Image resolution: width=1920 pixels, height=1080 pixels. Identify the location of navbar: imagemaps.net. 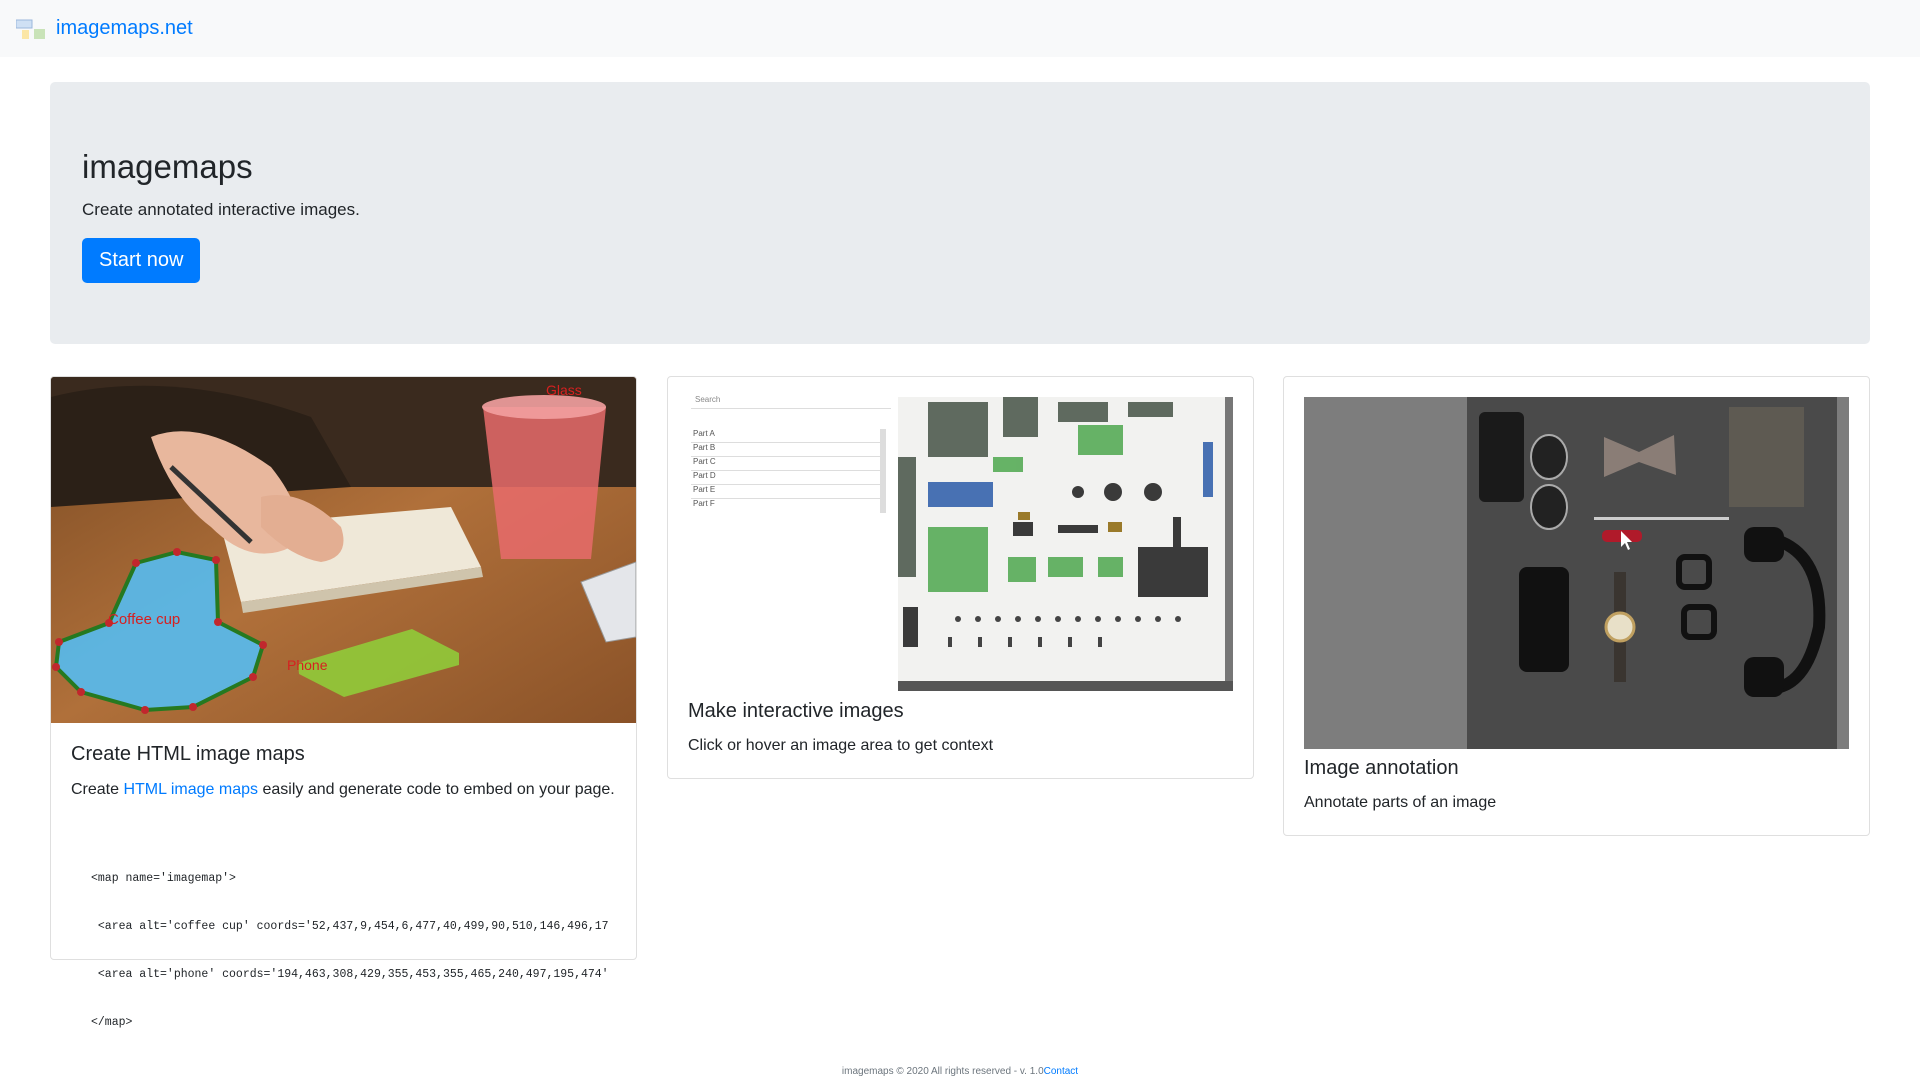
(960, 28).